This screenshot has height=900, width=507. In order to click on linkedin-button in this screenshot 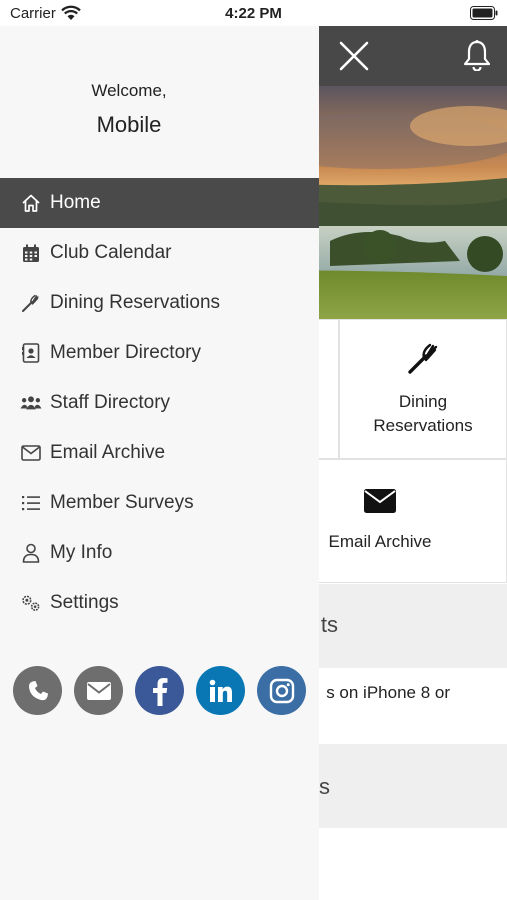, I will do `click(220, 690)`.